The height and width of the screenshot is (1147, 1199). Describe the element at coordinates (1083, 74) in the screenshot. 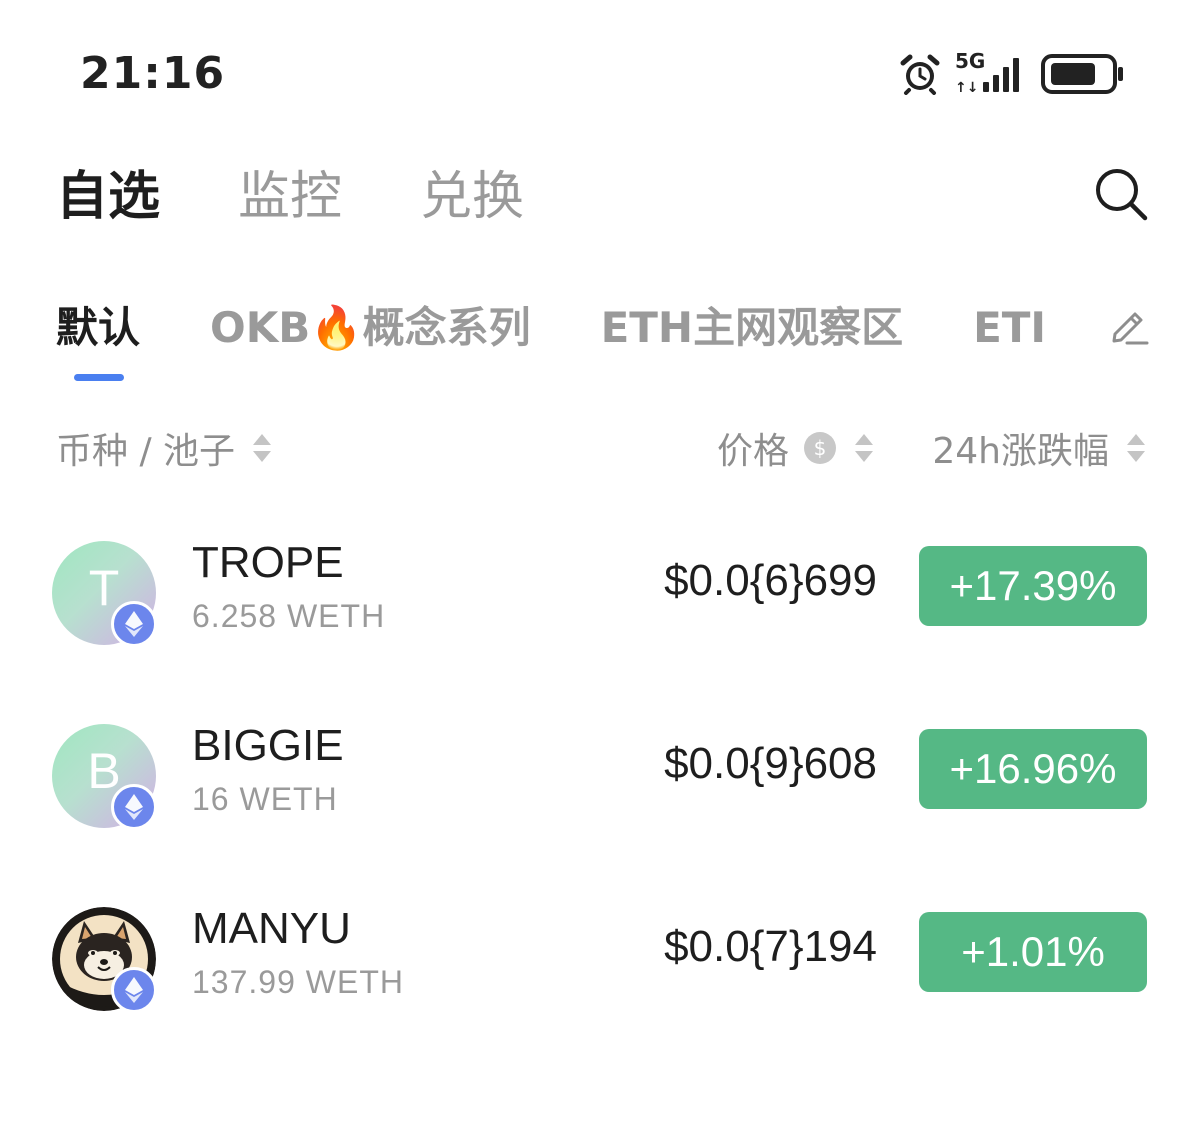

I see `battery-icon` at that location.